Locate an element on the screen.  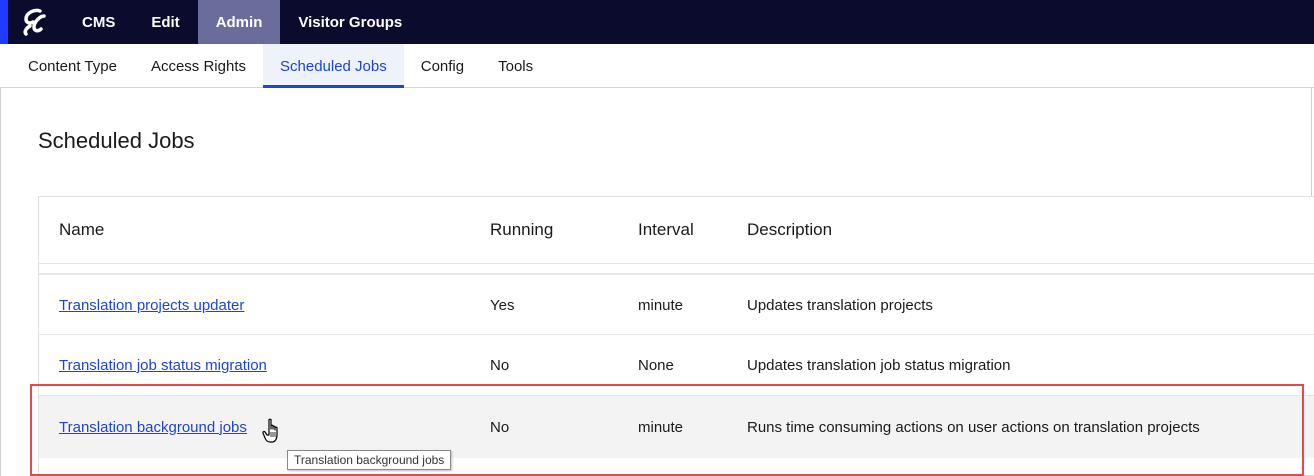
divider is located at coordinates (676, 263).